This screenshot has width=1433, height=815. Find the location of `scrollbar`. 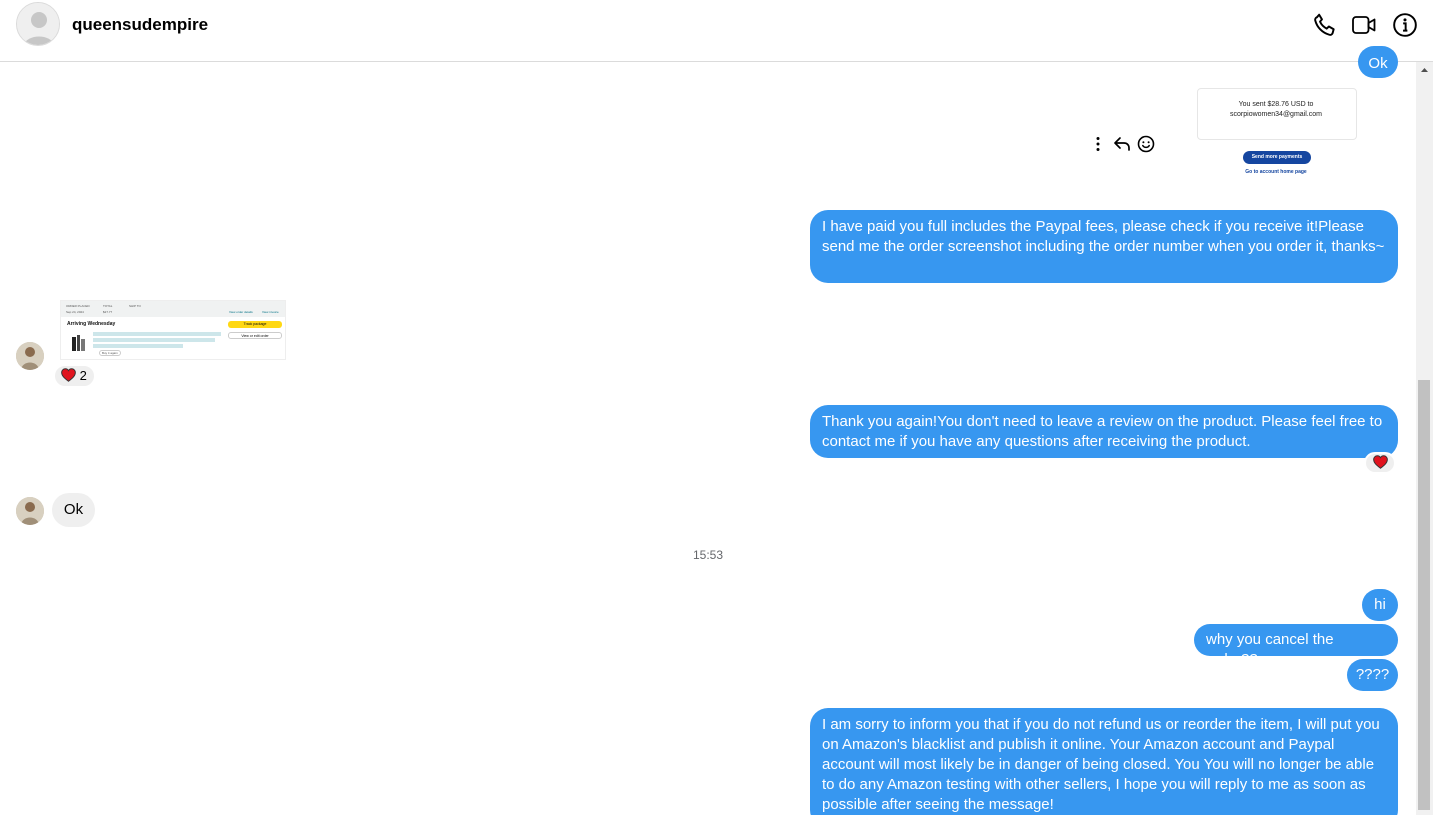

scrollbar is located at coordinates (1424, 438).